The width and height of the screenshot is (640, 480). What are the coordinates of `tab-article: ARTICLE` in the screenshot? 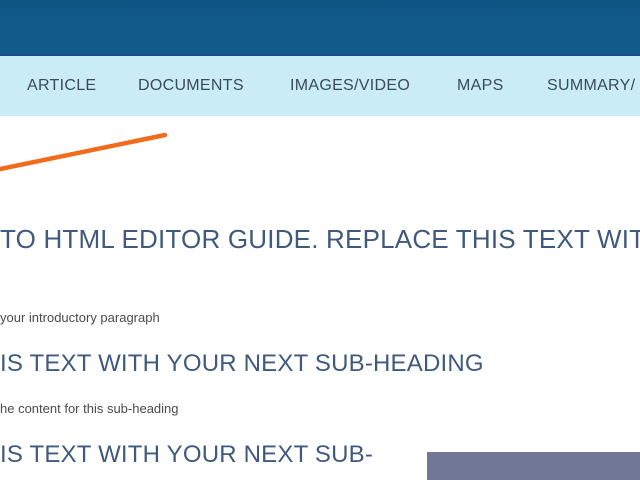 It's located at (61, 86).